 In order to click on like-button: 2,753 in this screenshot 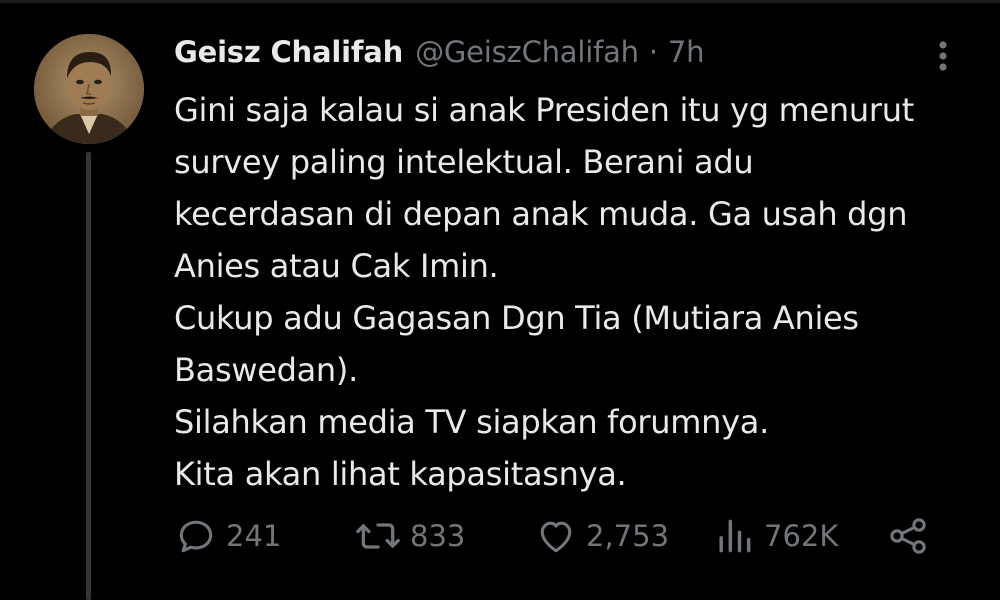, I will do `click(601, 536)`.